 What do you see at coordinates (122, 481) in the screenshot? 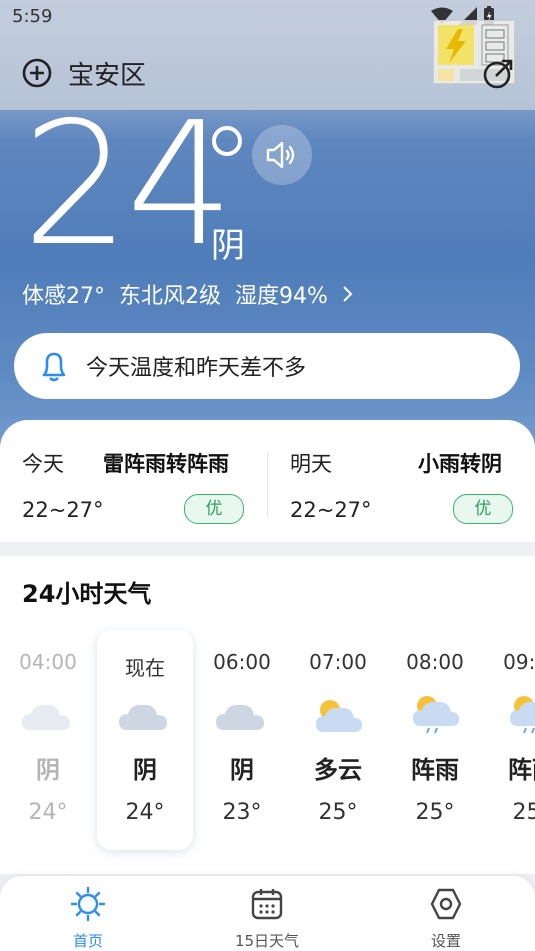
I see `forecast-today: 今天 雷阵雨转阵雨 22~27° 优` at bounding box center [122, 481].